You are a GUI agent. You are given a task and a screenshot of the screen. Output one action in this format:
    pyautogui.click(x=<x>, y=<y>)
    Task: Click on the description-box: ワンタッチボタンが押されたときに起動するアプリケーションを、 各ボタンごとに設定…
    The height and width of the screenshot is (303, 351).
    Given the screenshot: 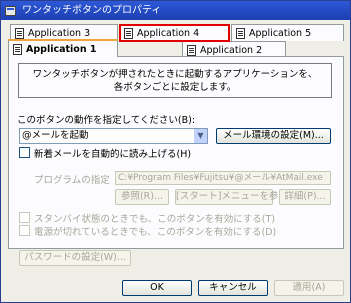 What is the action you would take?
    pyautogui.click(x=175, y=80)
    